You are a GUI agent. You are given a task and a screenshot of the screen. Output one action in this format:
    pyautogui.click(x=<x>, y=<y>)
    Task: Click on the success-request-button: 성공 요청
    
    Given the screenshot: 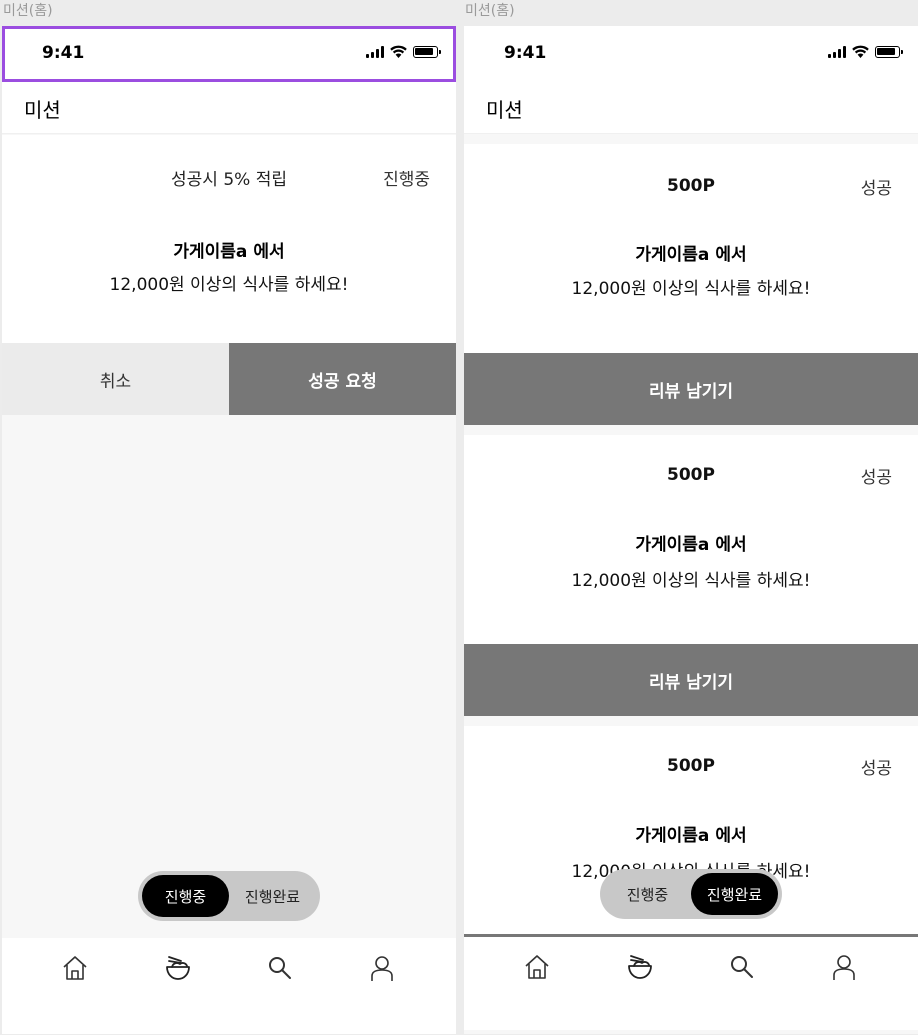 What is the action you would take?
    pyautogui.click(x=342, y=379)
    